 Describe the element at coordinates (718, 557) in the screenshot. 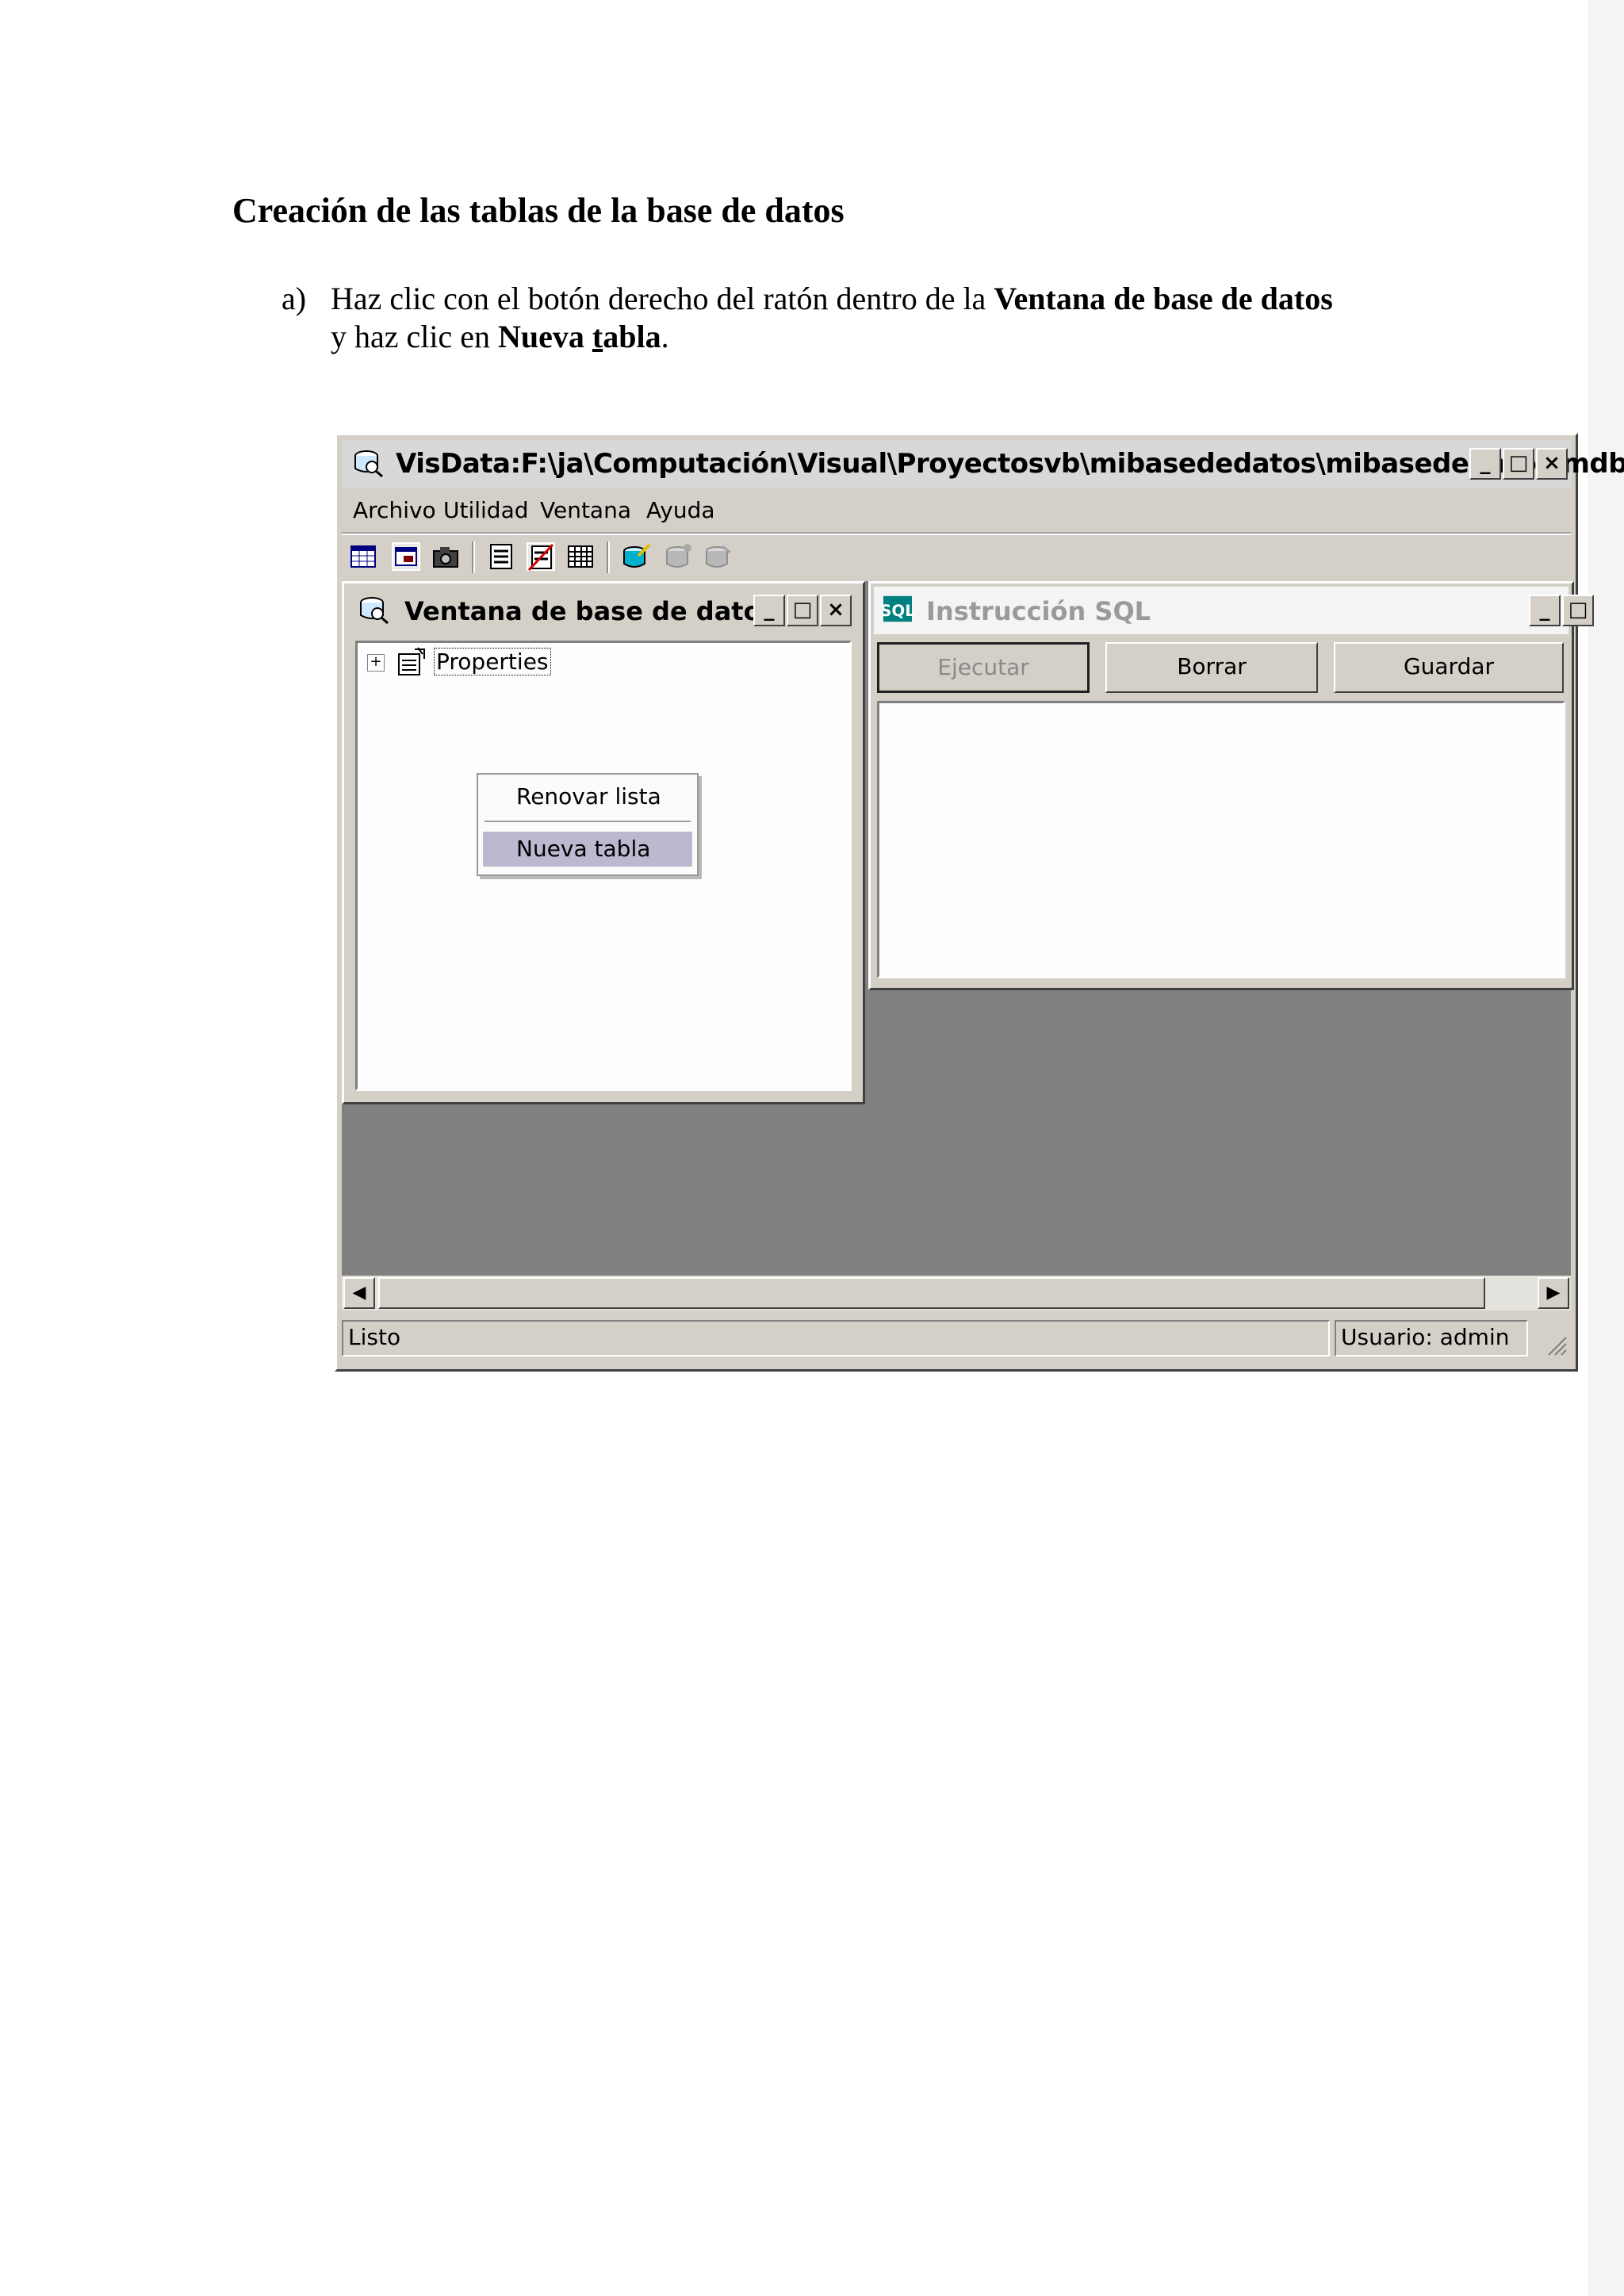

I see `rollback-icon` at that location.